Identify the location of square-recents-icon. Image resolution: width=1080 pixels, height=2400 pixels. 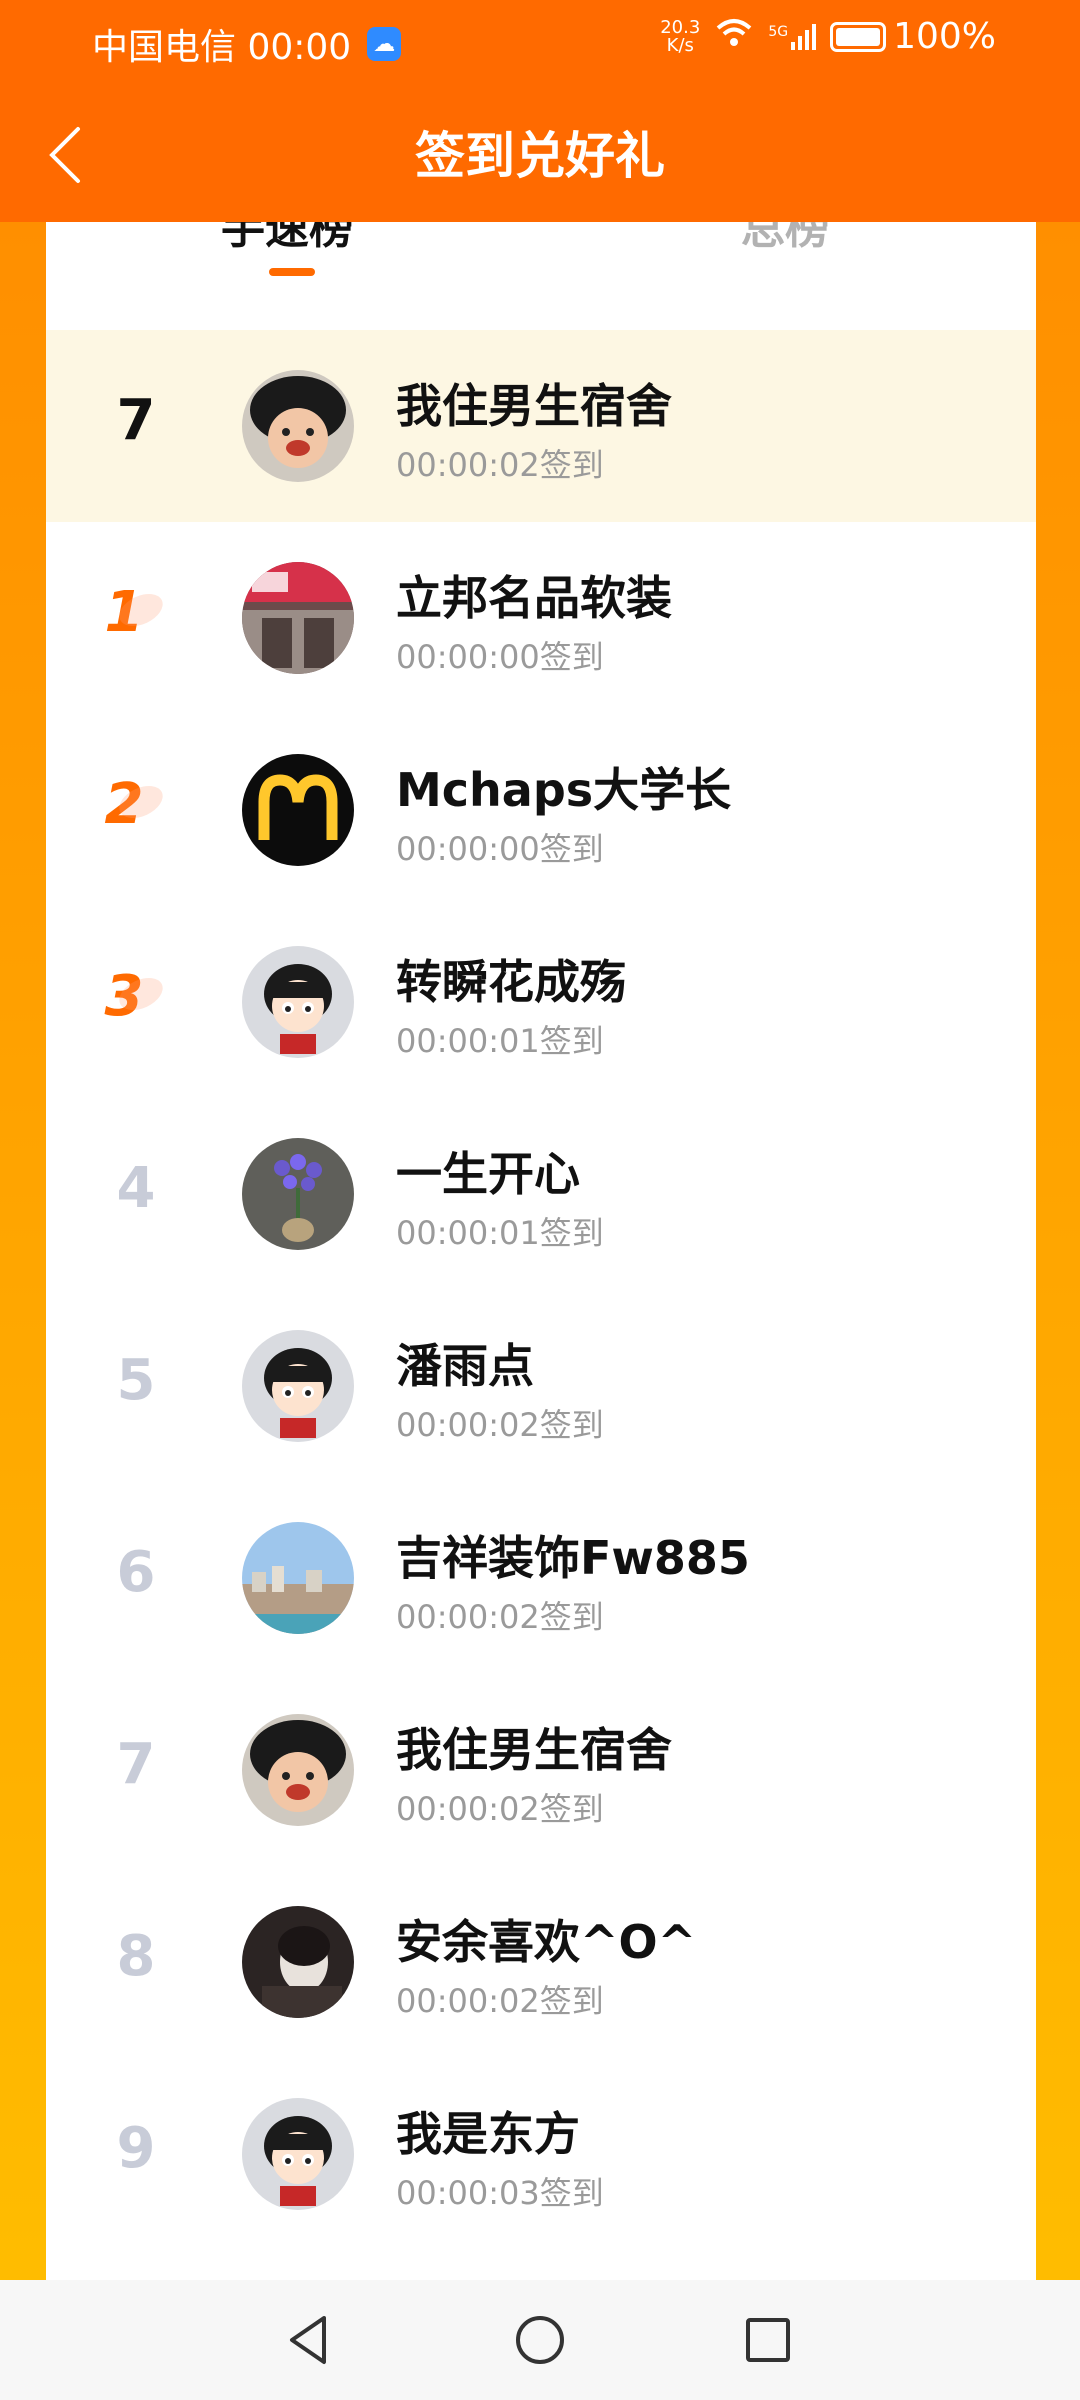
(768, 2340).